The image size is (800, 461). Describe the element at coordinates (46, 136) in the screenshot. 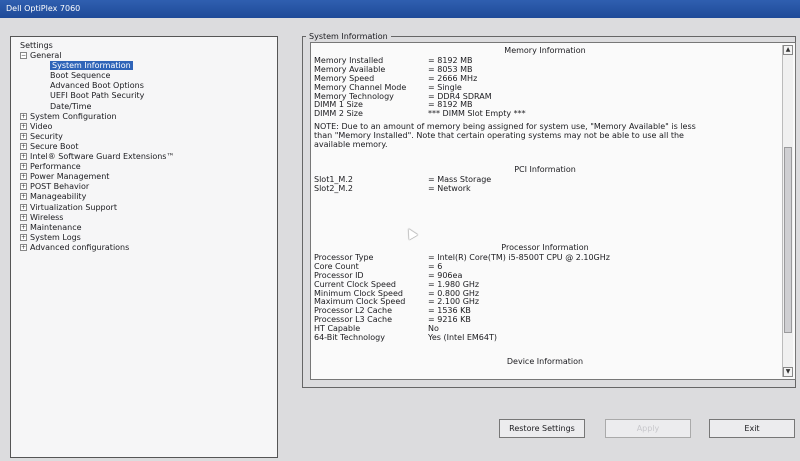

I see `tree-item-label: Security` at that location.